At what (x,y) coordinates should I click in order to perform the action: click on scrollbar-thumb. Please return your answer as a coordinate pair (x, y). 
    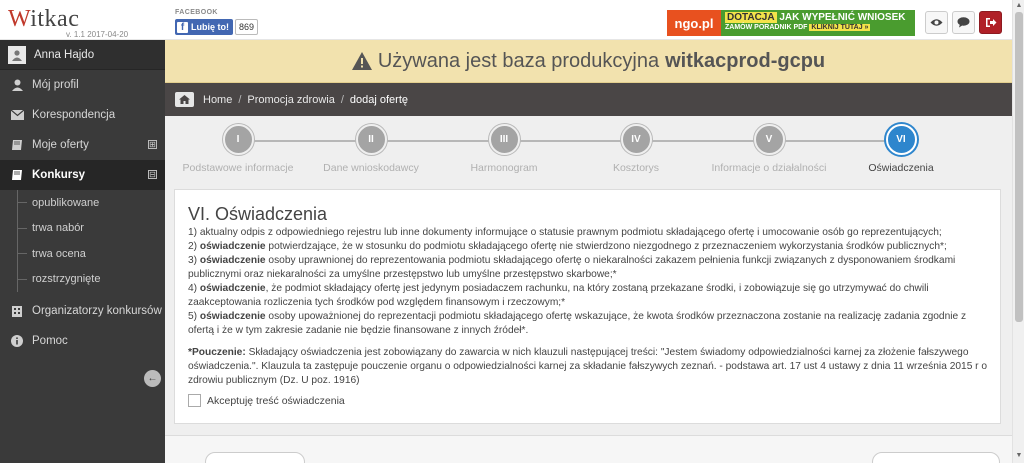
    Looking at the image, I should click on (1019, 167).